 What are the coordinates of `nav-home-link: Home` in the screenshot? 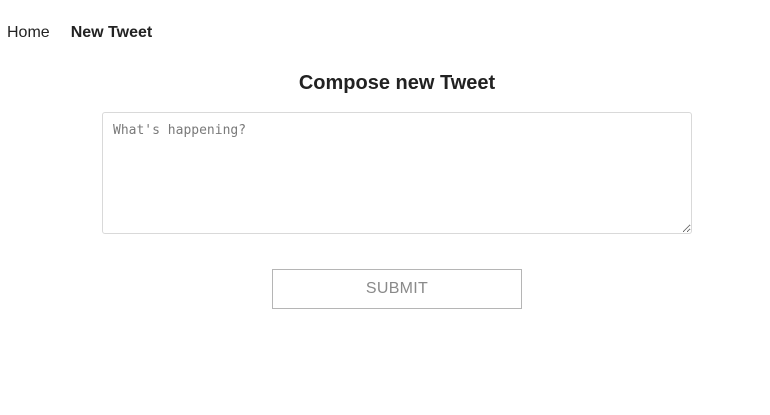 It's located at (28, 33).